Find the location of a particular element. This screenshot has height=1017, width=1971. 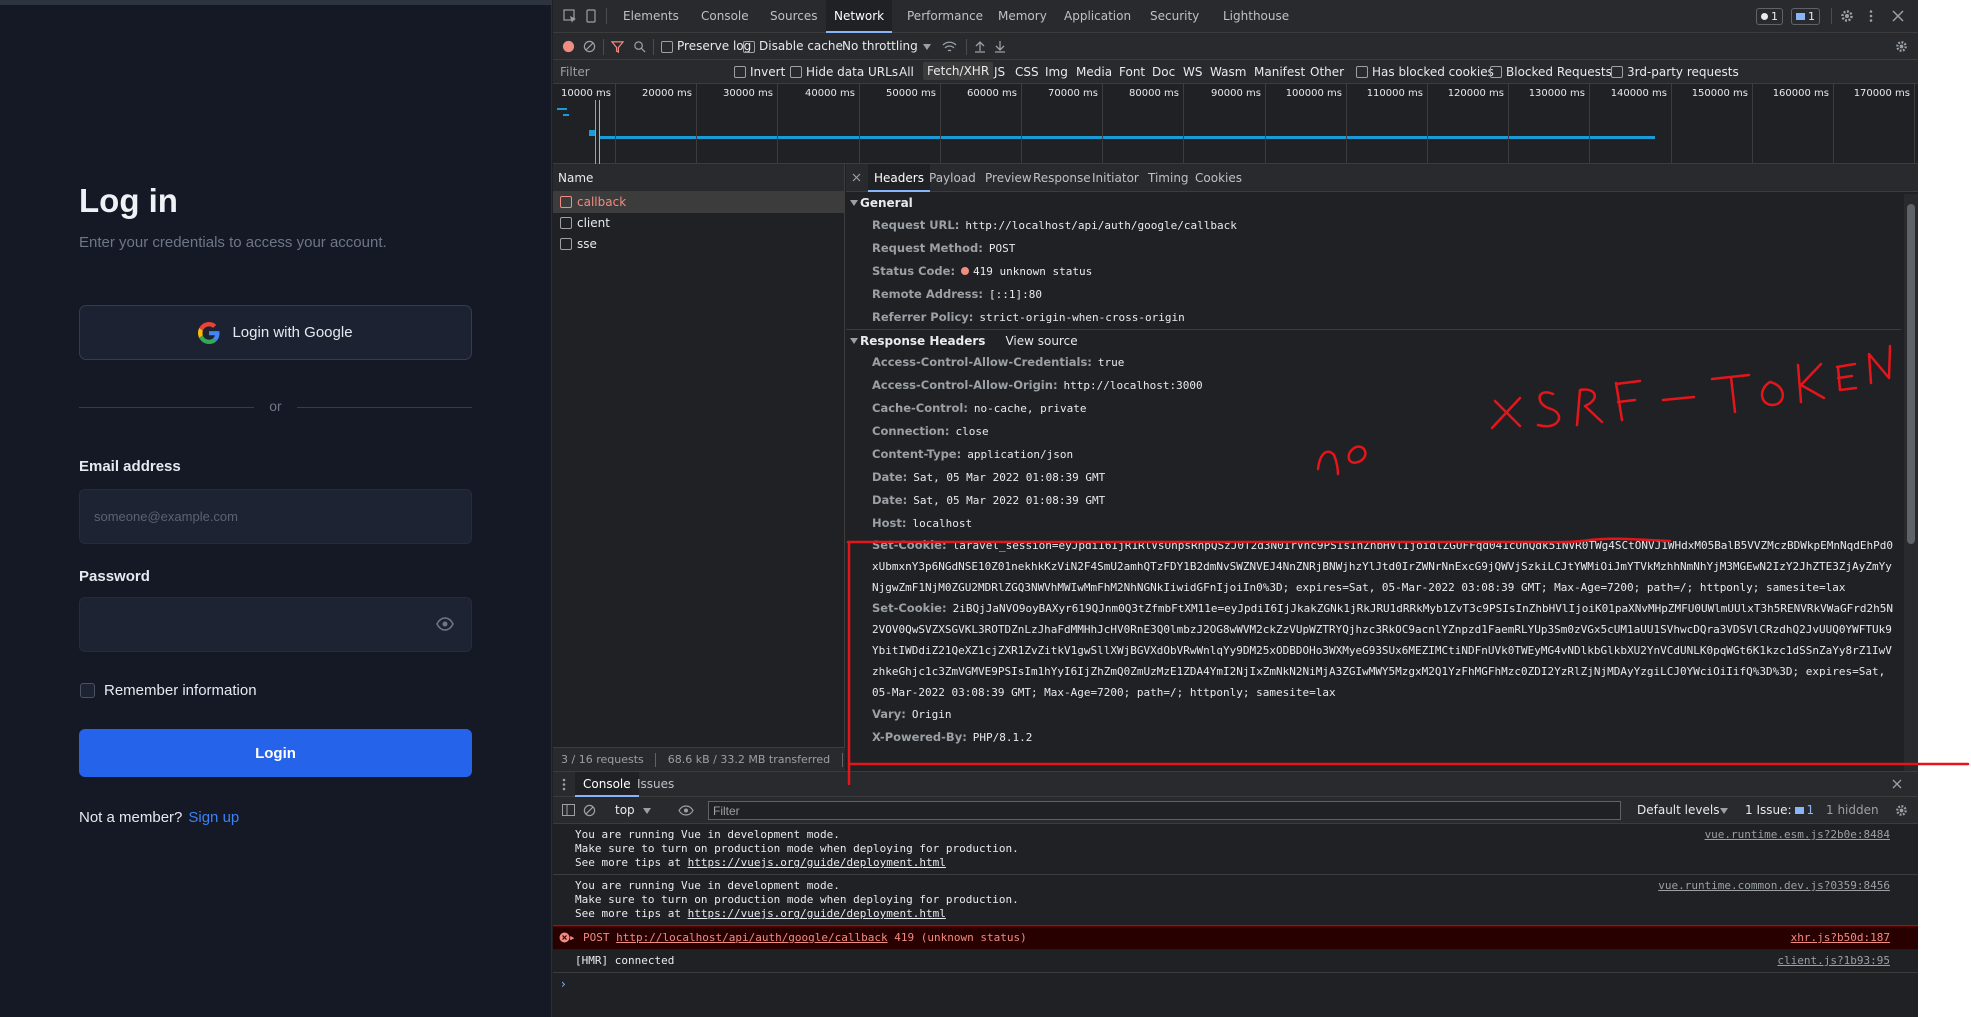

gear-icon is located at coordinates (1847, 16).